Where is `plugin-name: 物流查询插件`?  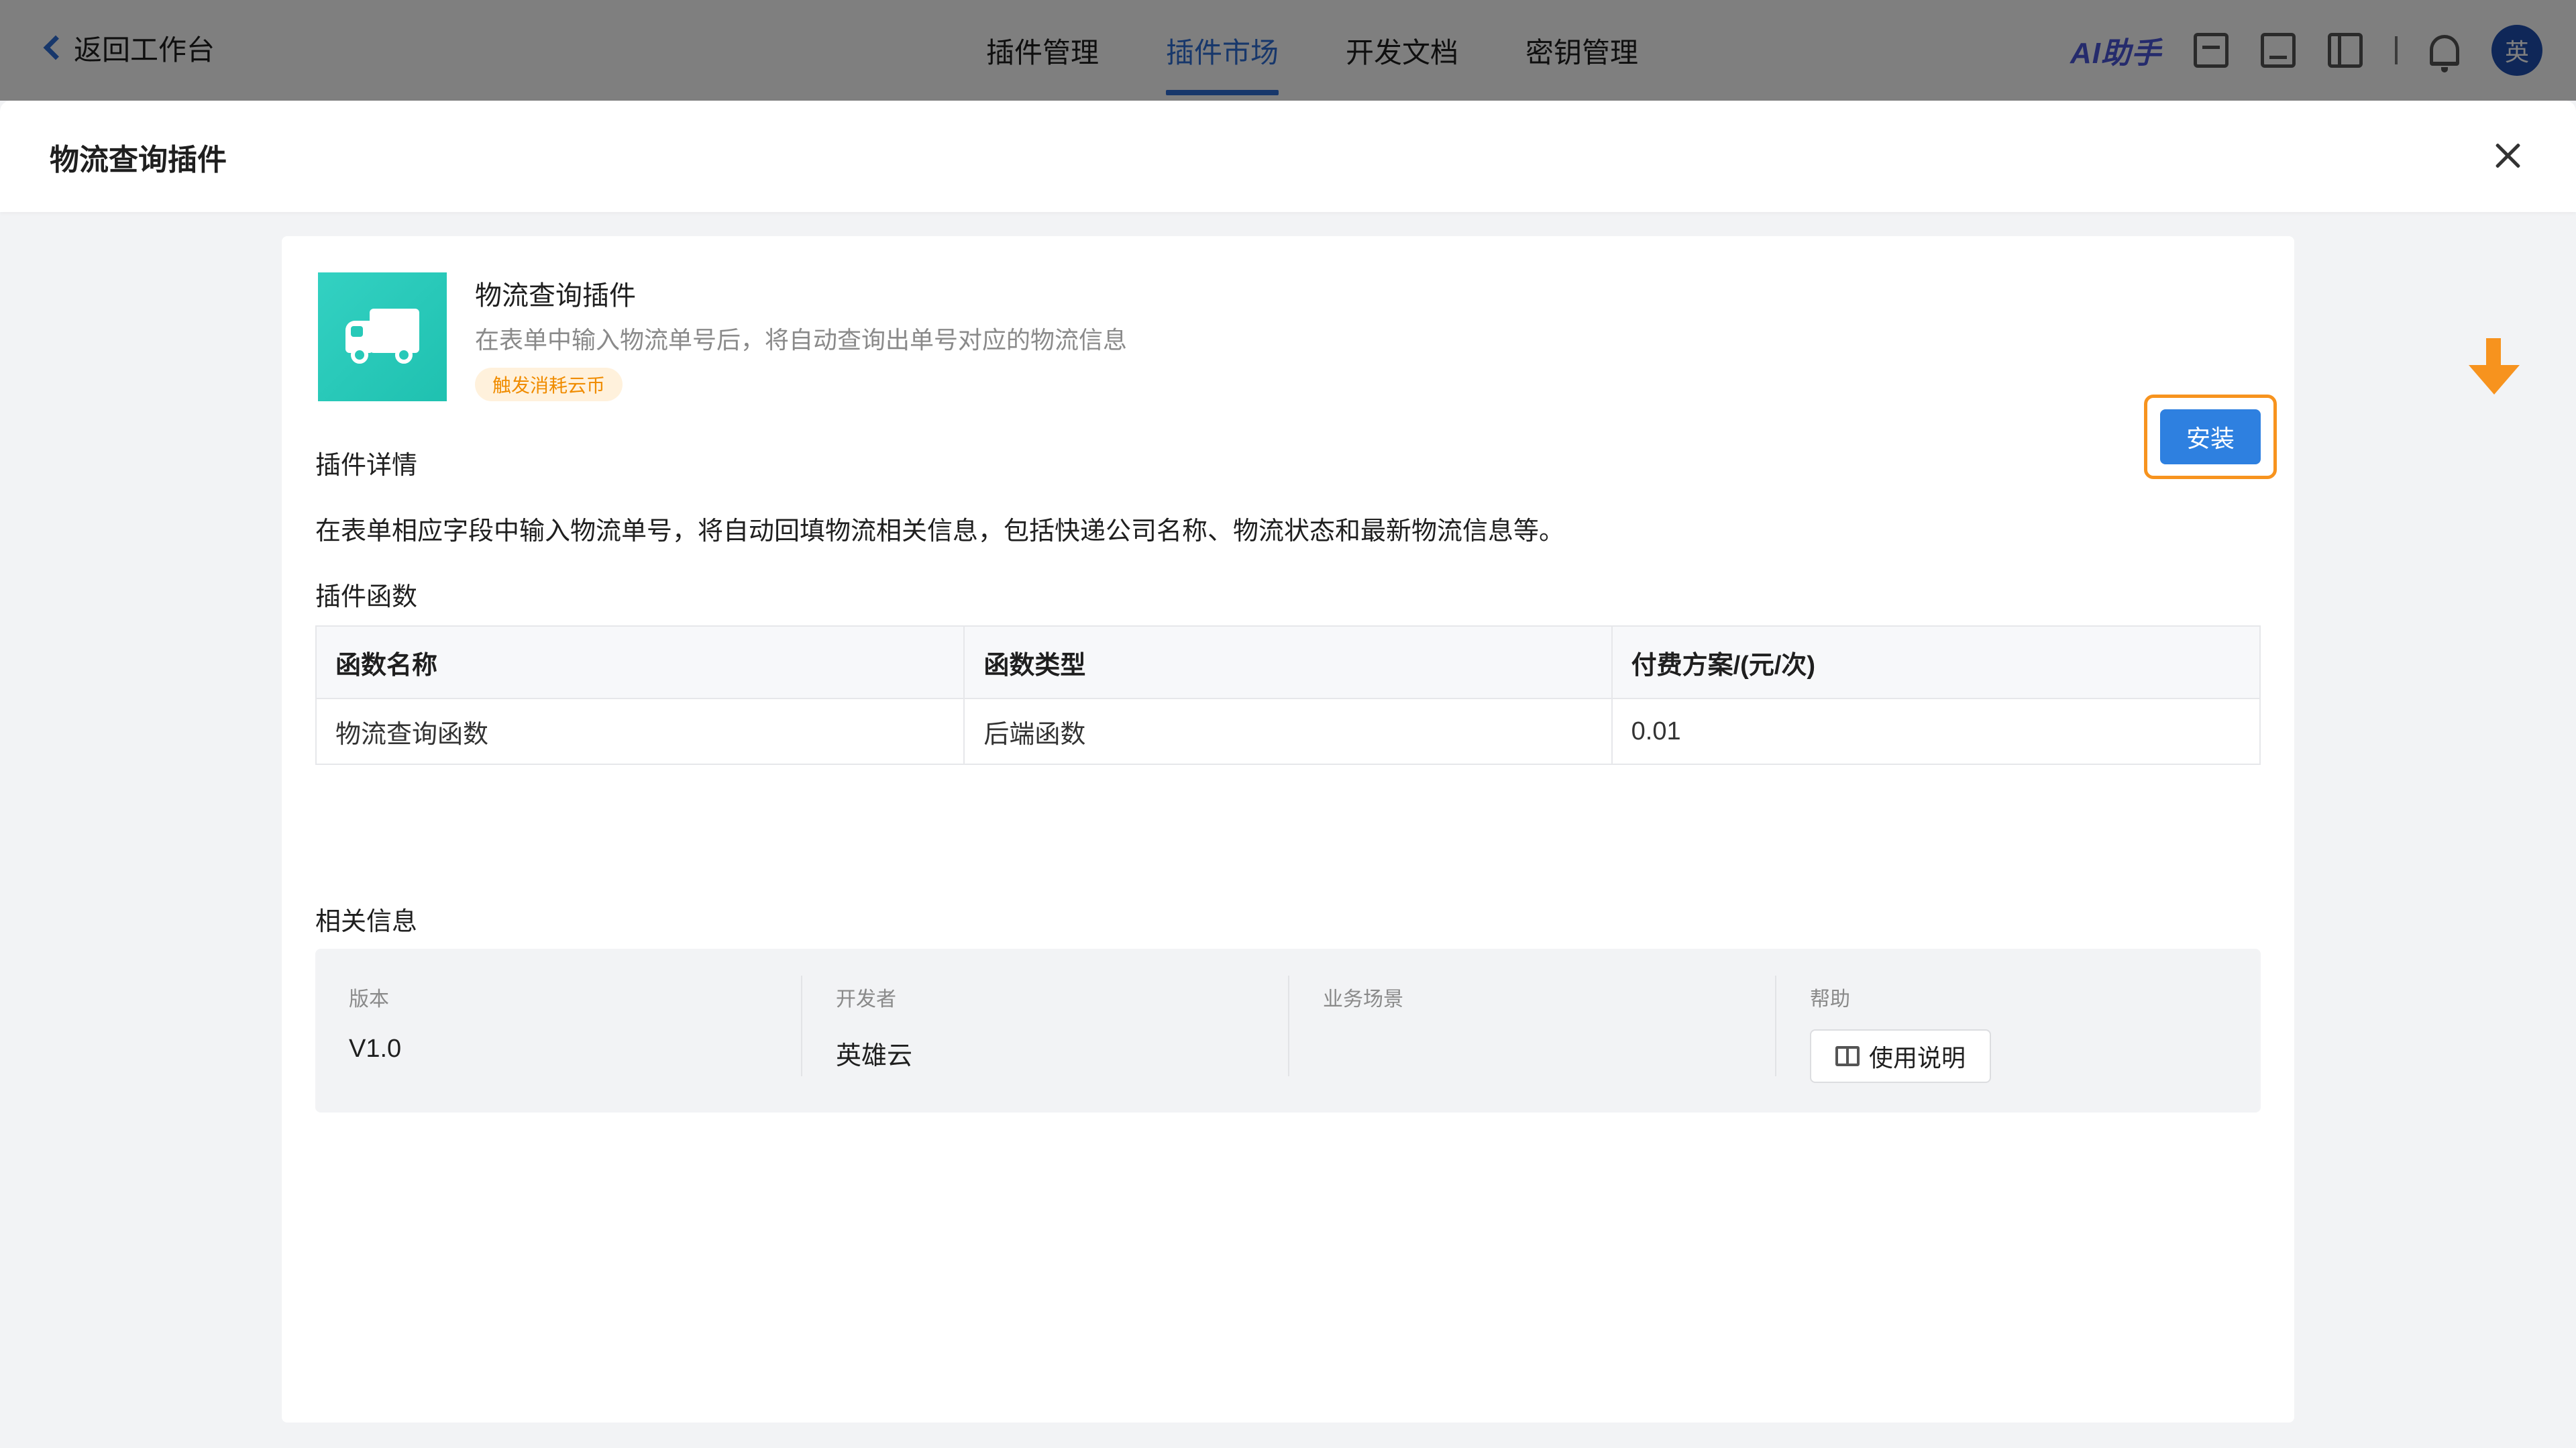 plugin-name: 物流查询插件 is located at coordinates (555, 296).